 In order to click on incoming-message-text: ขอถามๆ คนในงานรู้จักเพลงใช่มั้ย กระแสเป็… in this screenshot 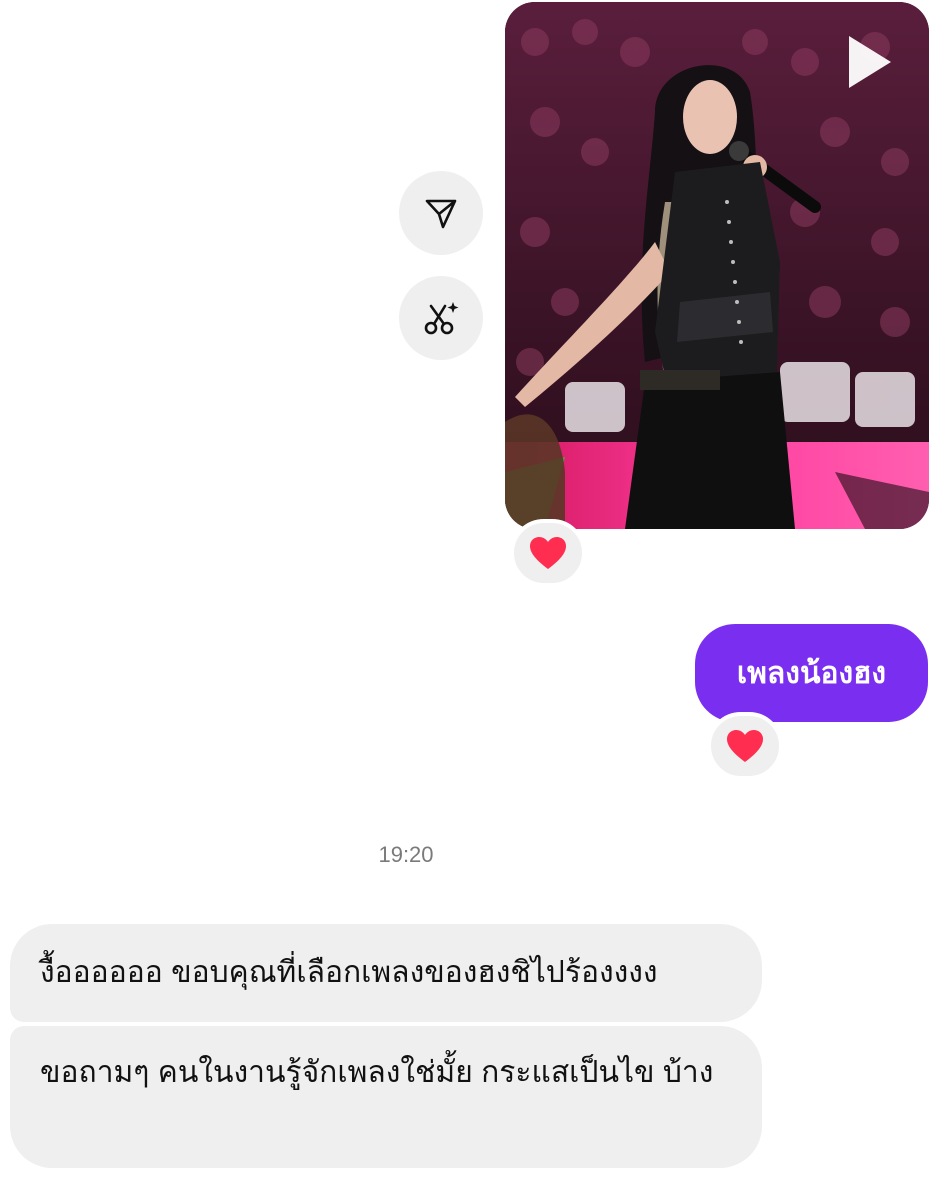, I will do `click(377, 1072)`.